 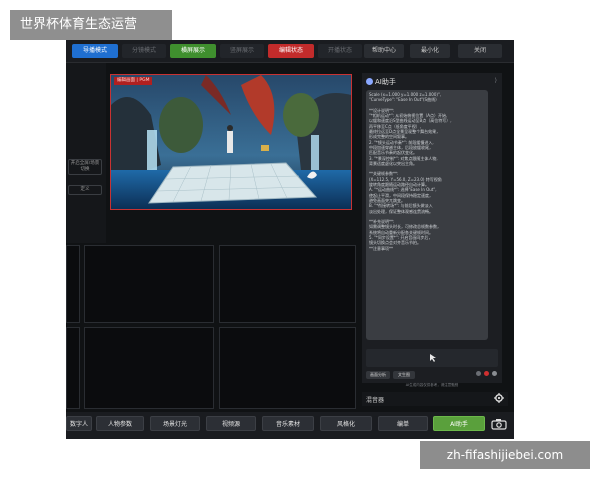 I want to click on landscape-button: 横屏展示, so click(x=193, y=51).